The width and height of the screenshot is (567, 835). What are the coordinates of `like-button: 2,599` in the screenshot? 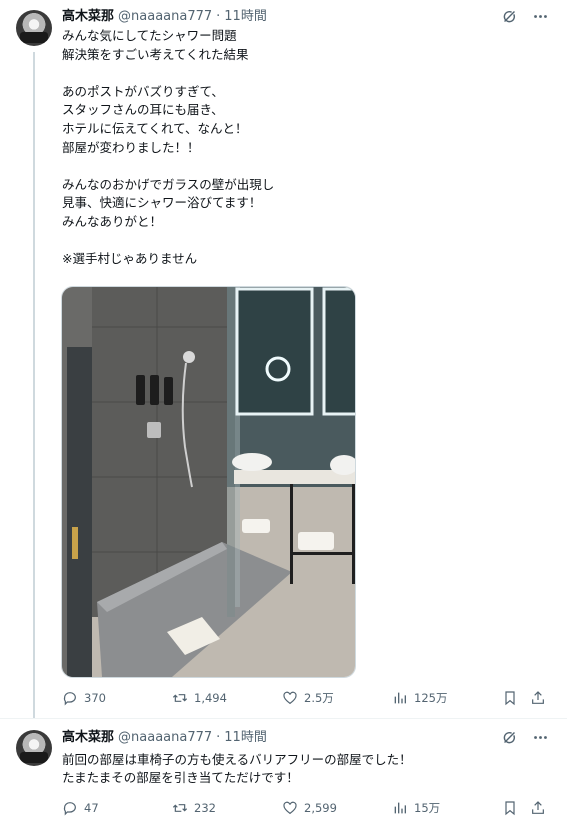 It's located at (309, 808).